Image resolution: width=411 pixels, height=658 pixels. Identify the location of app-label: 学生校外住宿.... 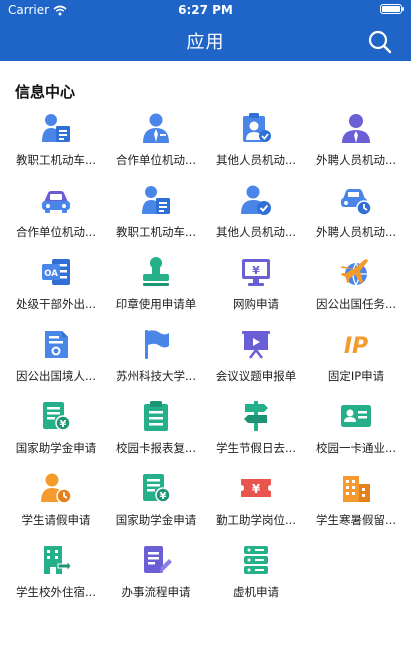
(56, 592).